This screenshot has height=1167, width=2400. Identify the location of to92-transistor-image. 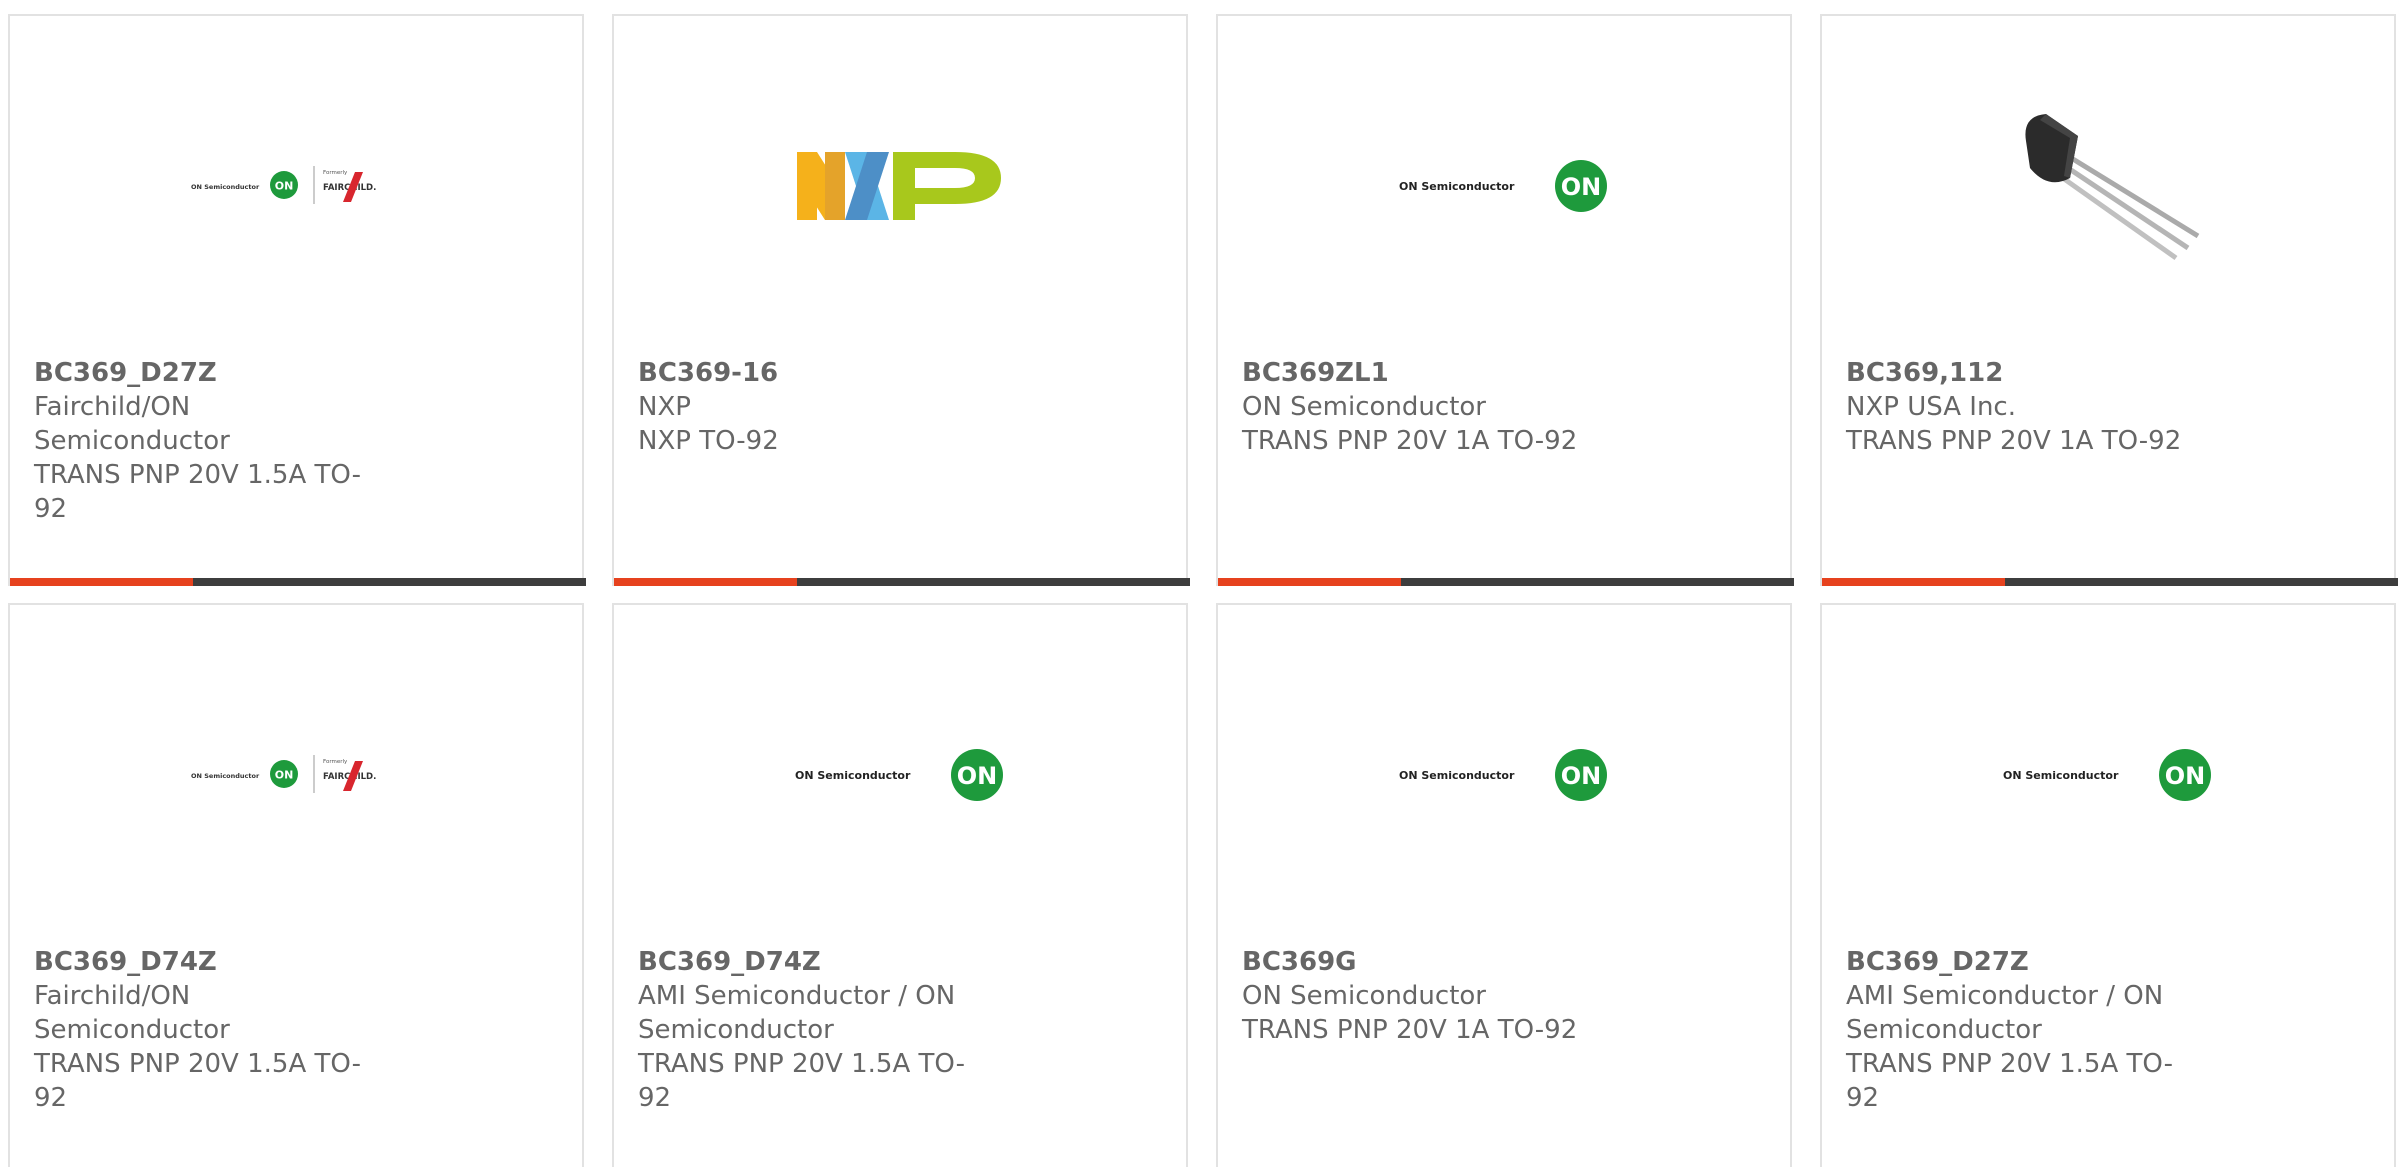
(2112, 187).